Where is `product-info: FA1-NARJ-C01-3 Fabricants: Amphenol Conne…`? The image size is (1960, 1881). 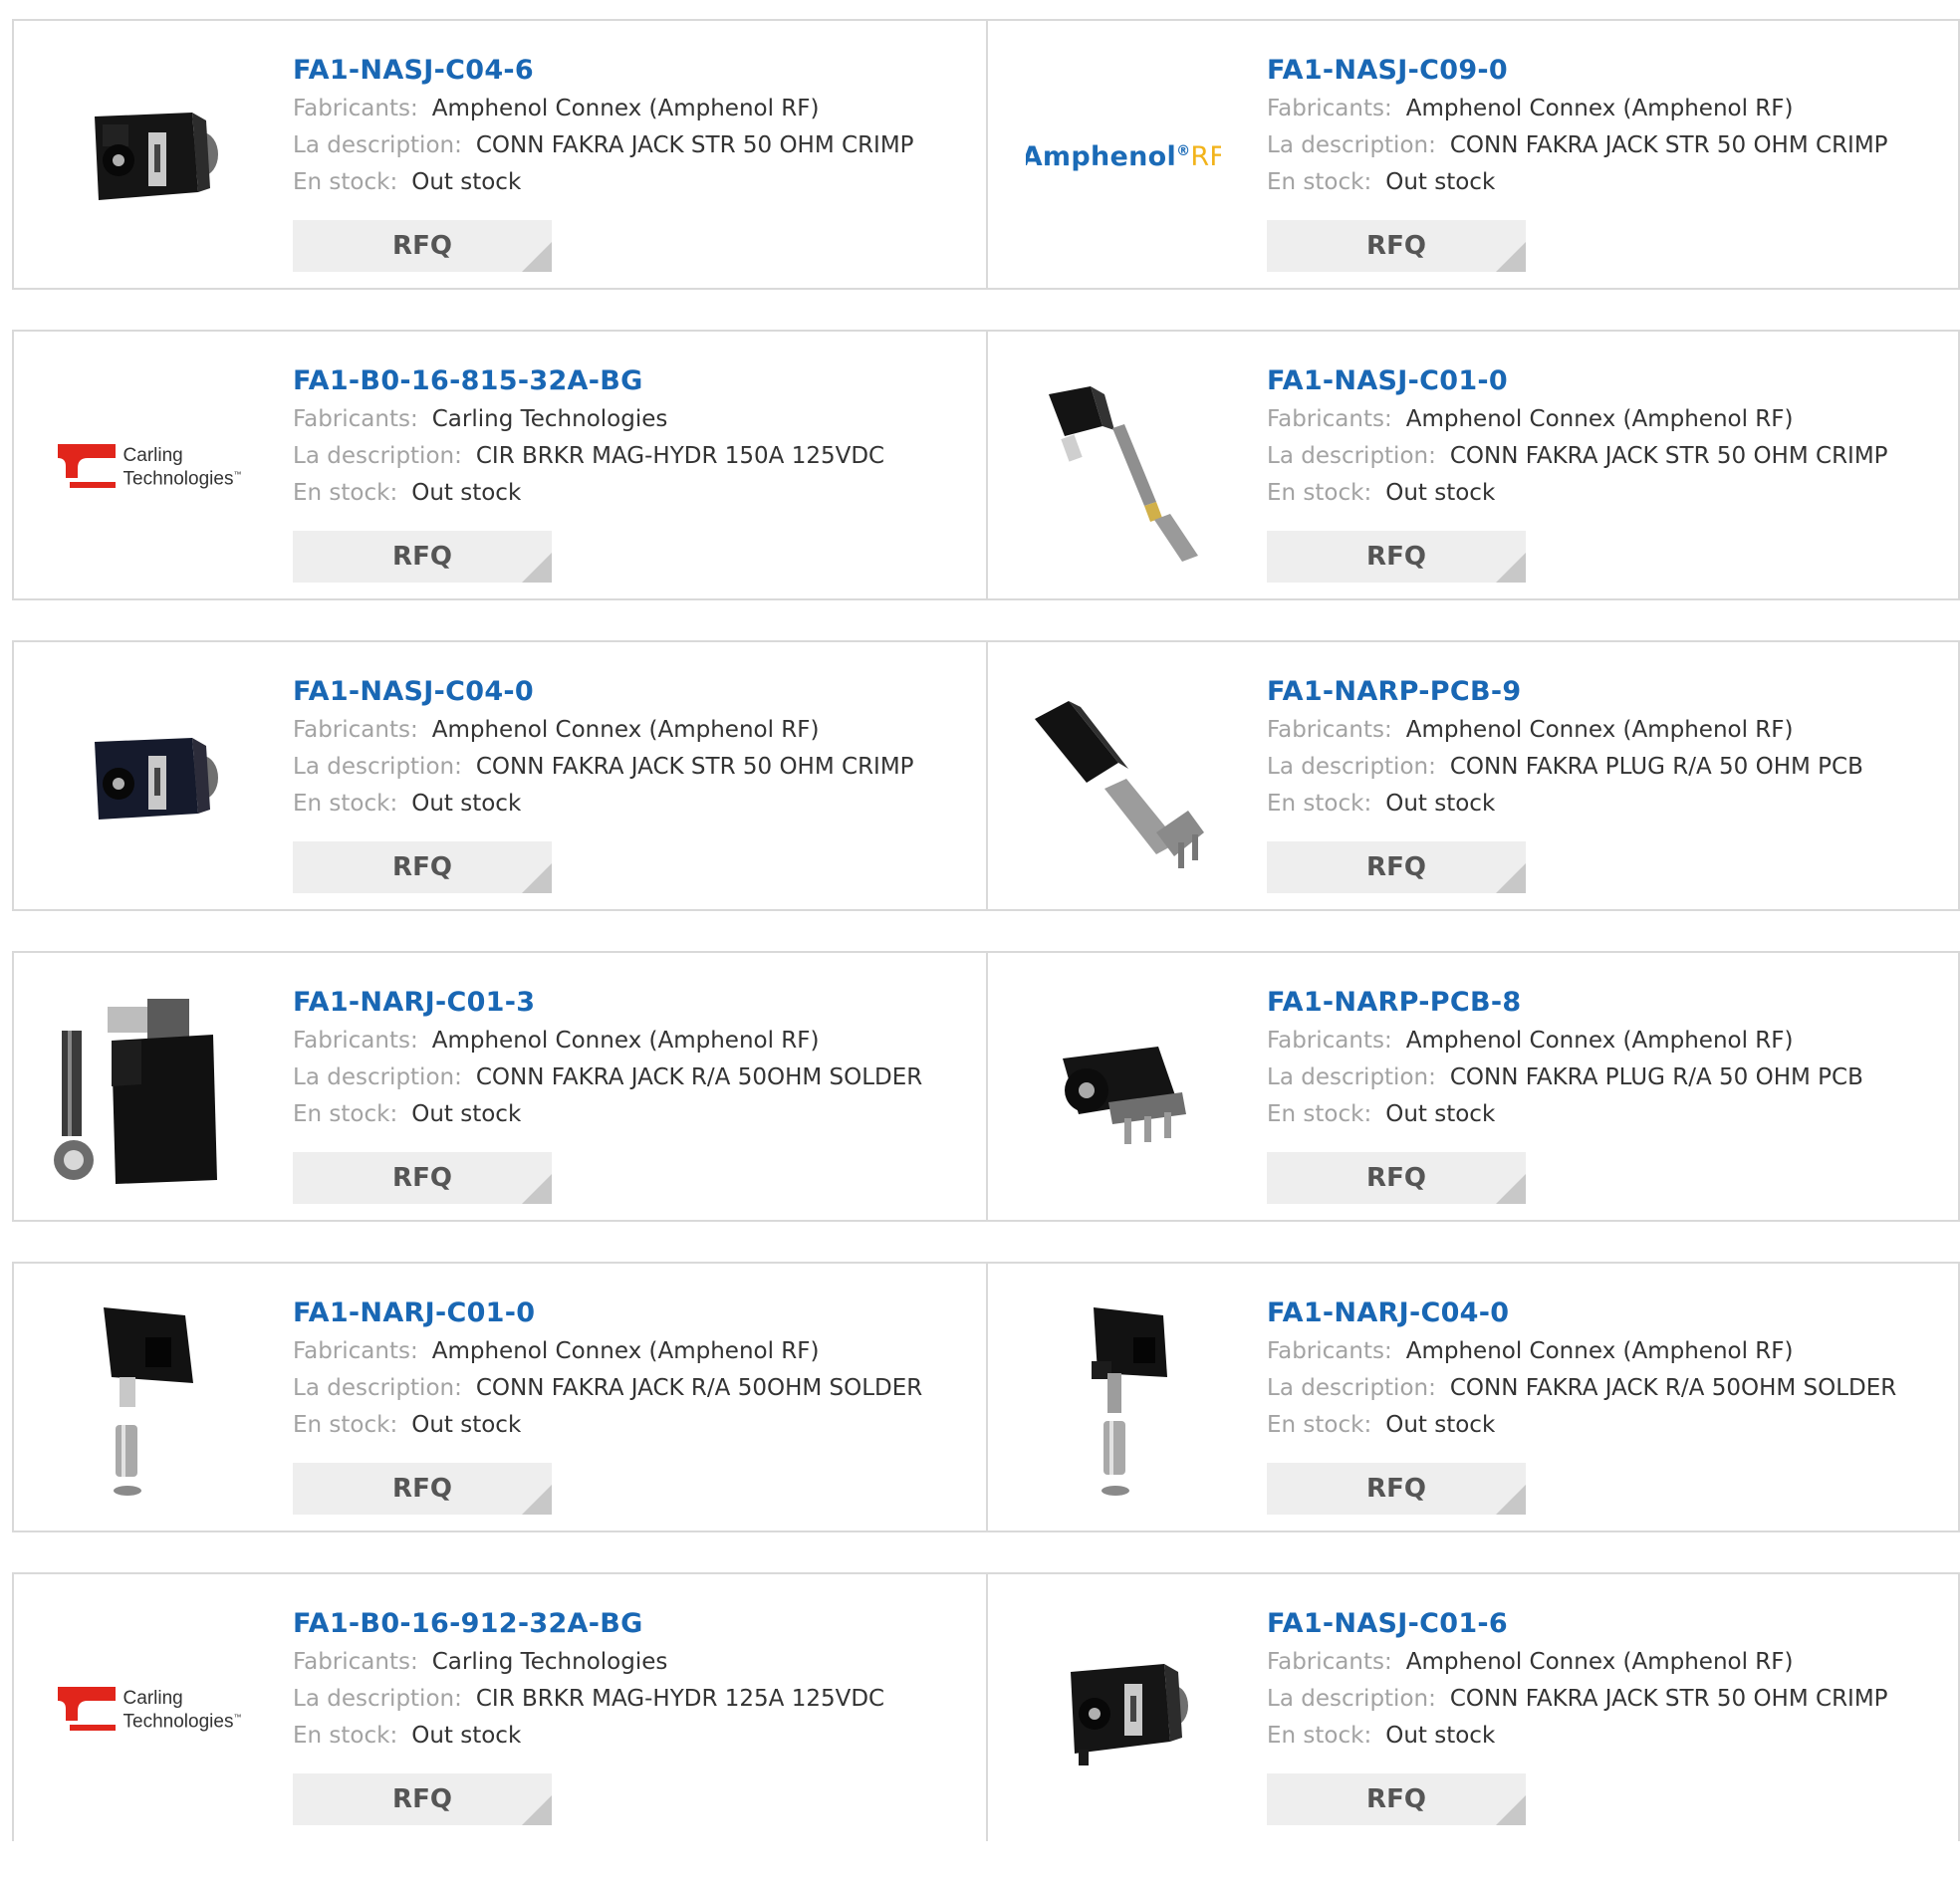 product-info: FA1-NARJ-C01-3 Fabricants: Amphenol Conne… is located at coordinates (607, 1058).